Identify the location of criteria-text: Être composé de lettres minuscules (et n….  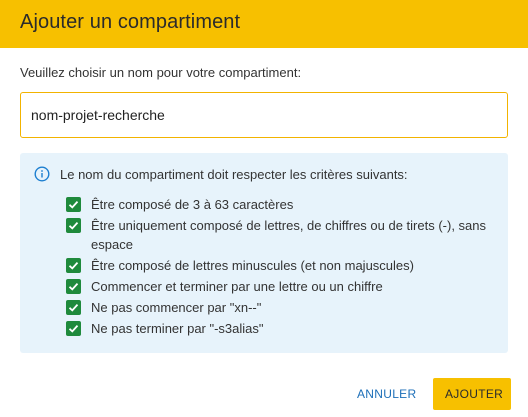
(252, 265).